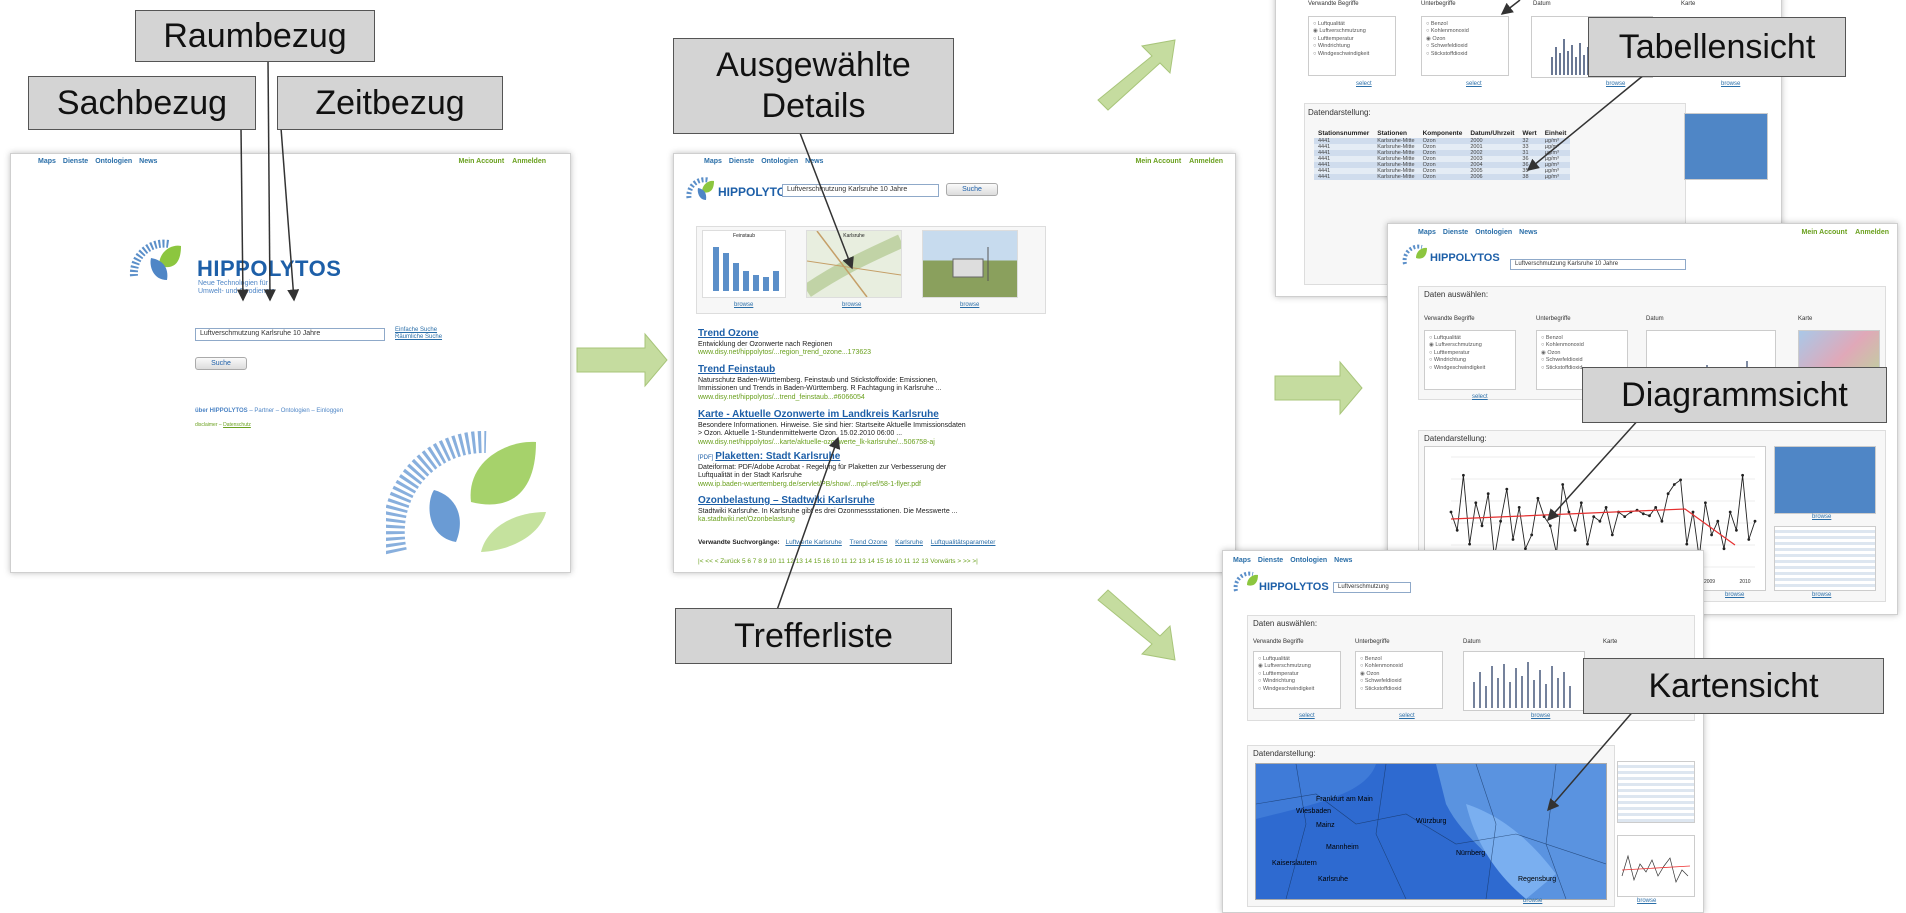 Image resolution: width=1906 pixels, height=913 pixels. Describe the element at coordinates (1656, 792) in the screenshot. I see `map-view-table-thumb` at that location.